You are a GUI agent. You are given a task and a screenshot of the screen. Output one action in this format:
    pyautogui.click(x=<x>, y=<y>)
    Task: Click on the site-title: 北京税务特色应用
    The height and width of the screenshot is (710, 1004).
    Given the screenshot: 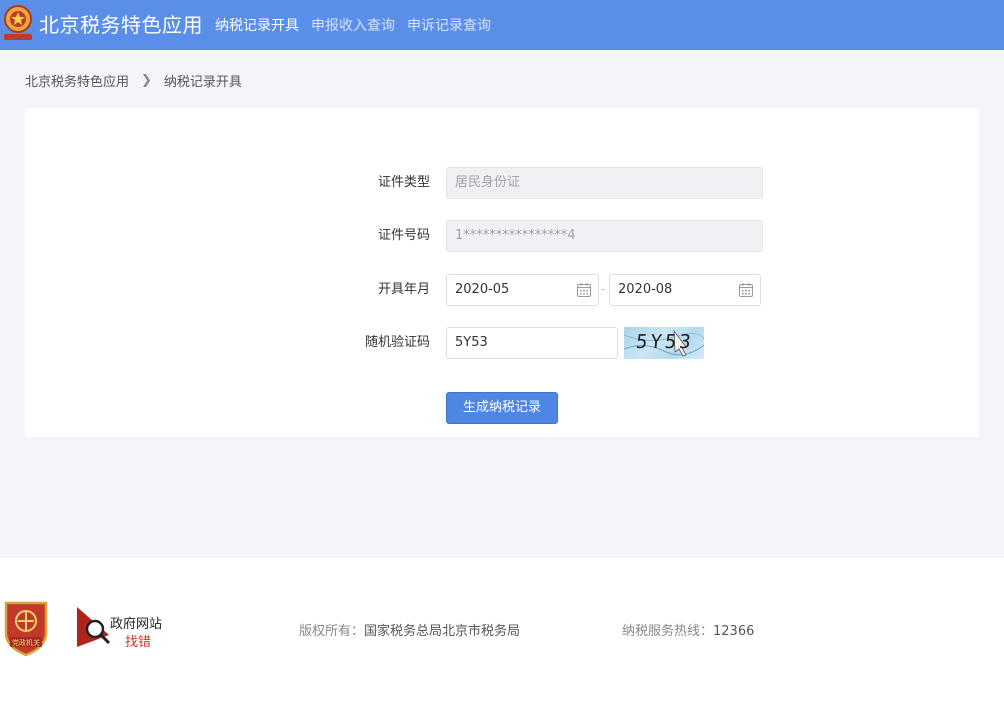 What is the action you would take?
    pyautogui.click(x=121, y=23)
    